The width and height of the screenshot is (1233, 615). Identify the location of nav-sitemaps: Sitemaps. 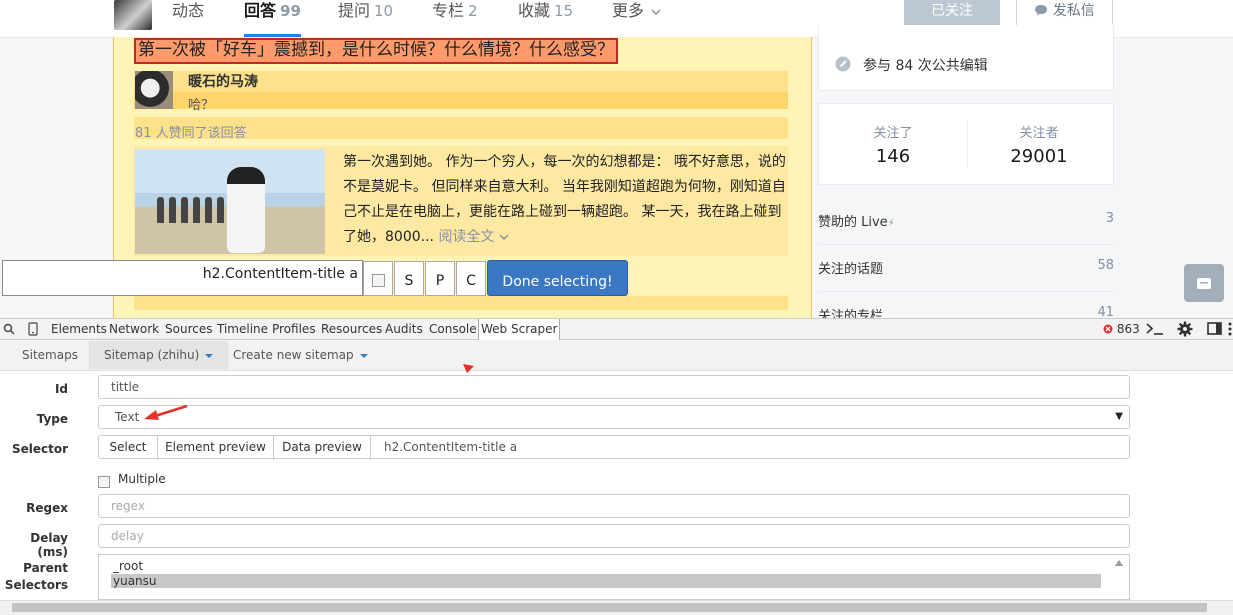
(50, 355).